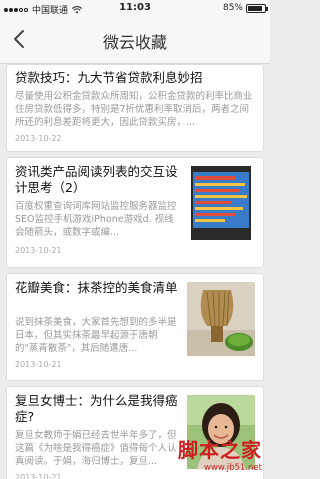 The height and width of the screenshot is (479, 320). Describe the element at coordinates (221, 203) in the screenshot. I see `app-screenshot-thumbnail` at that location.